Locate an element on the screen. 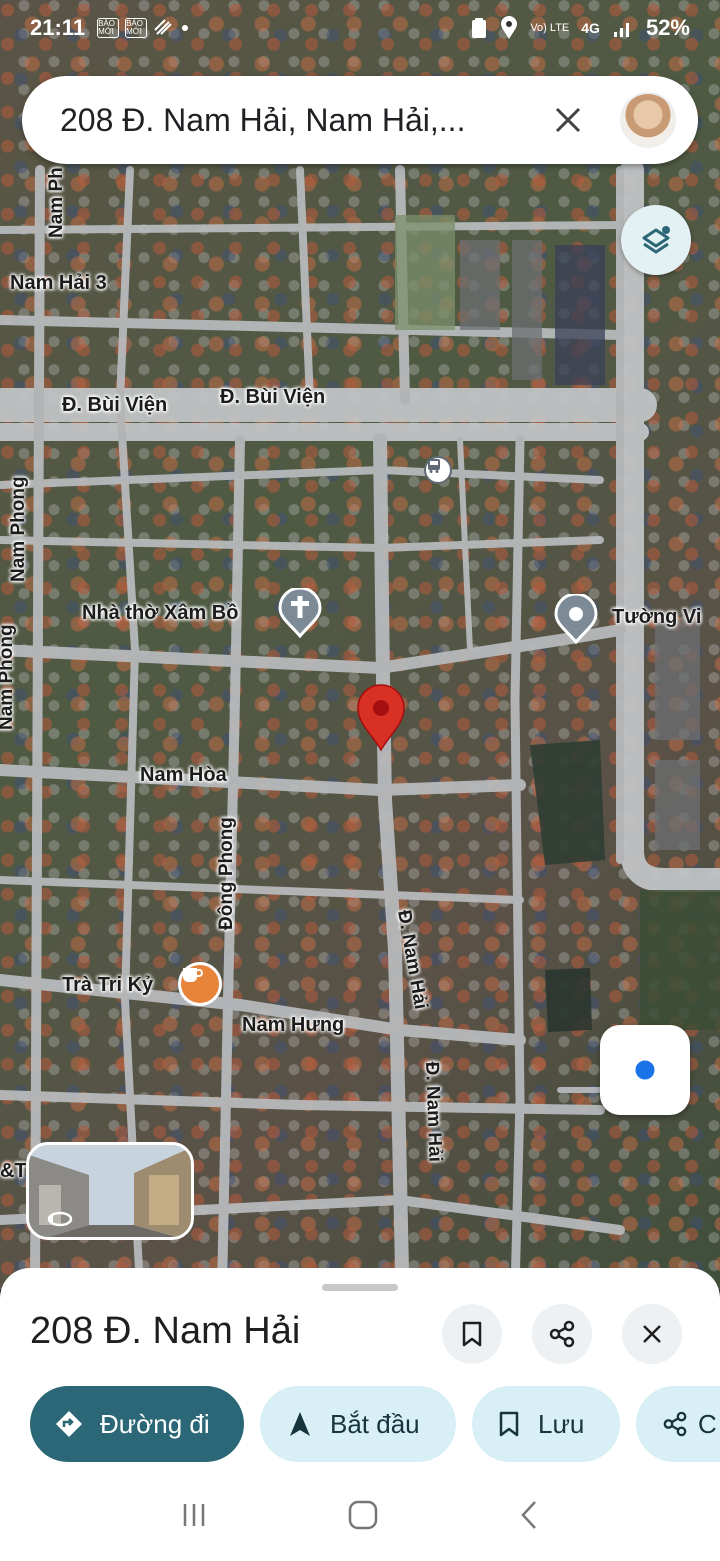 Image resolution: width=720 pixels, height=1561 pixels. directions-button: Đường đi is located at coordinates (137, 1424).